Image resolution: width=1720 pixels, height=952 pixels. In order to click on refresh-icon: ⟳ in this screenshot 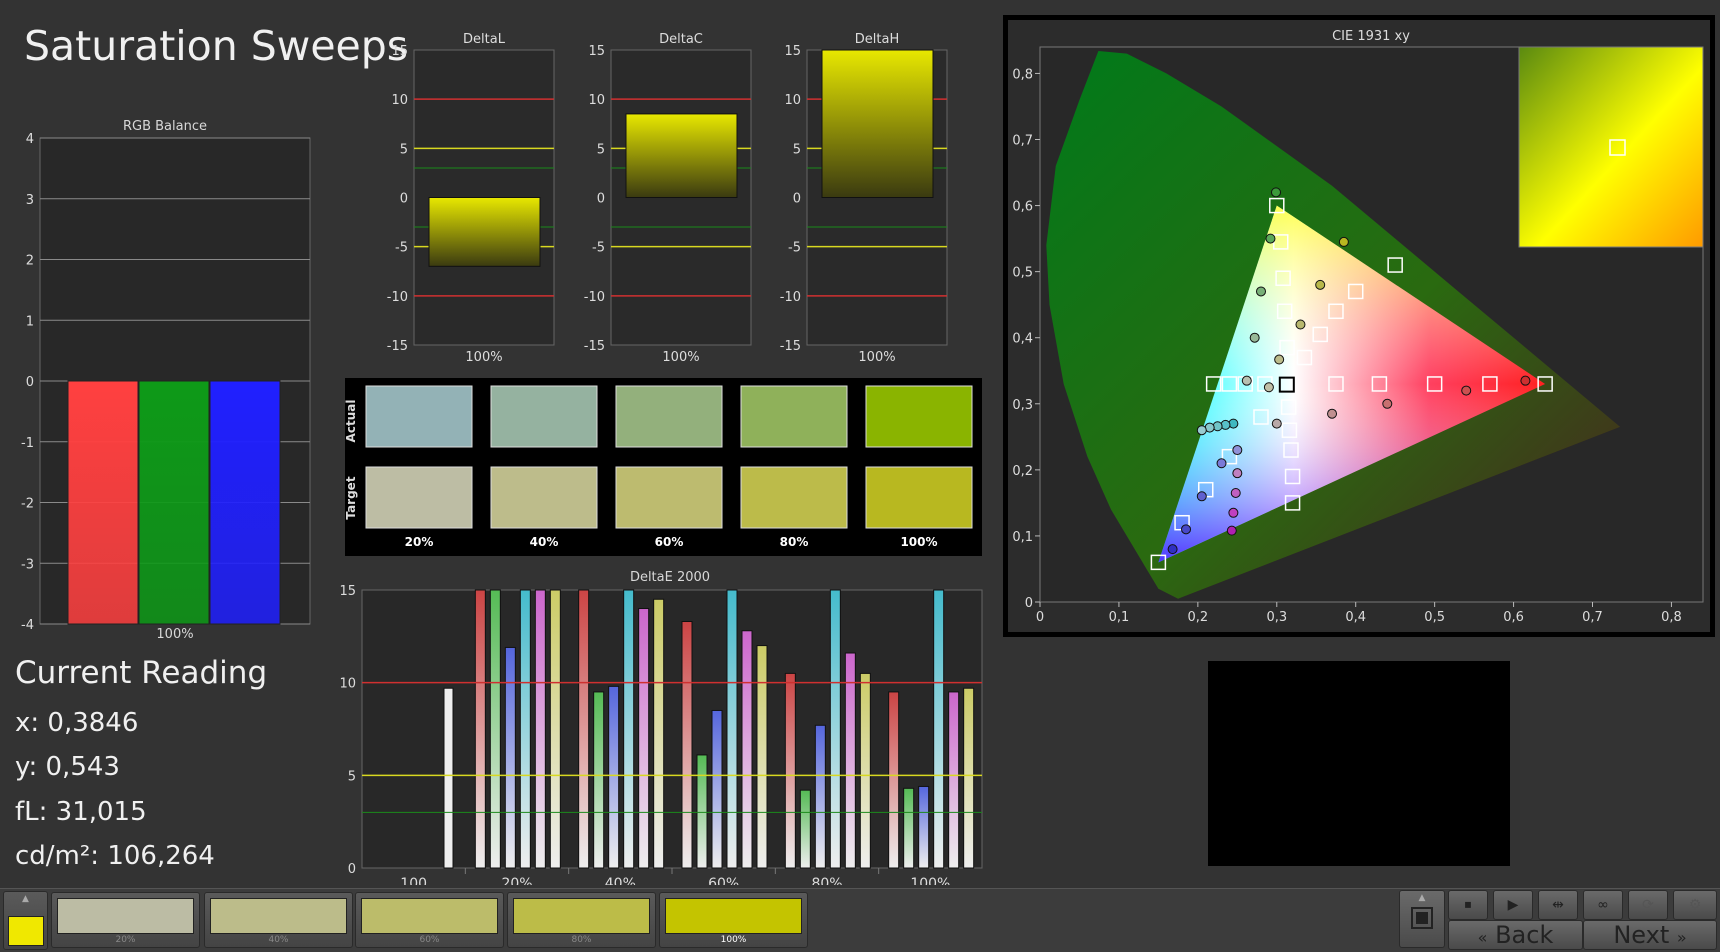, I will do `click(1648, 905)`.